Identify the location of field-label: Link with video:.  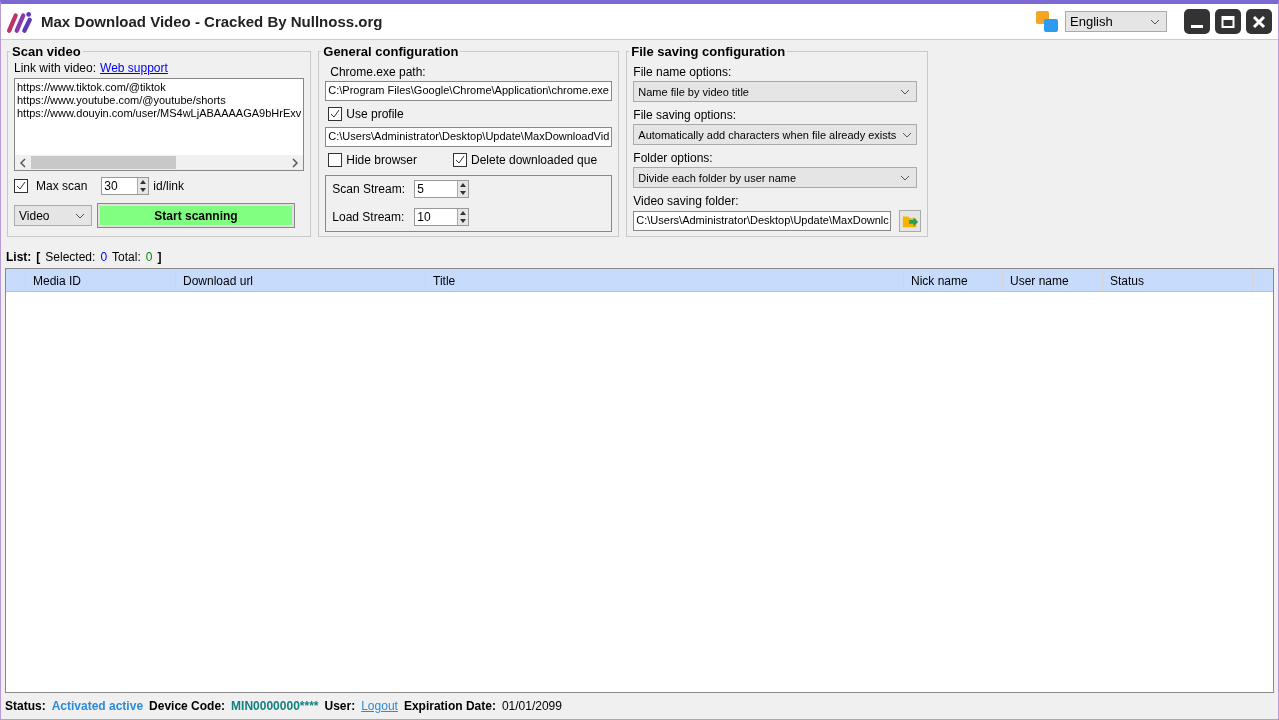
(55, 68).